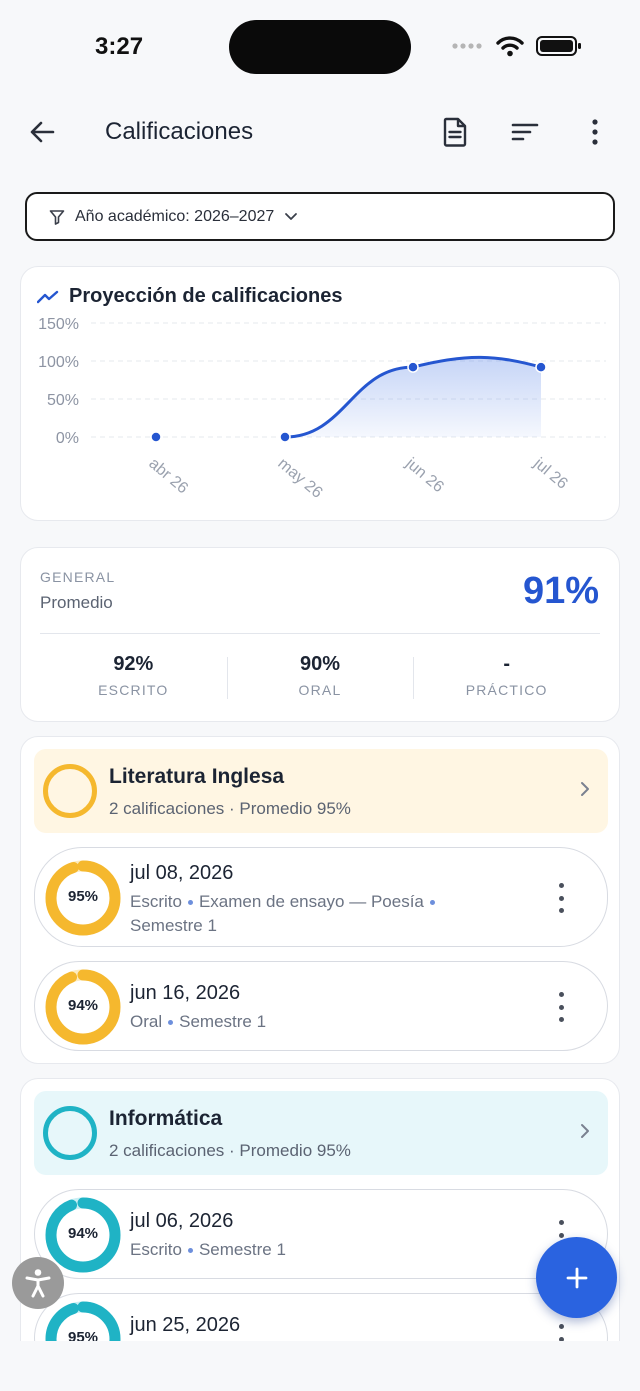 This screenshot has height=1391, width=640. Describe the element at coordinates (67, 438) in the screenshot. I see `y-tick-label: 0%` at that location.